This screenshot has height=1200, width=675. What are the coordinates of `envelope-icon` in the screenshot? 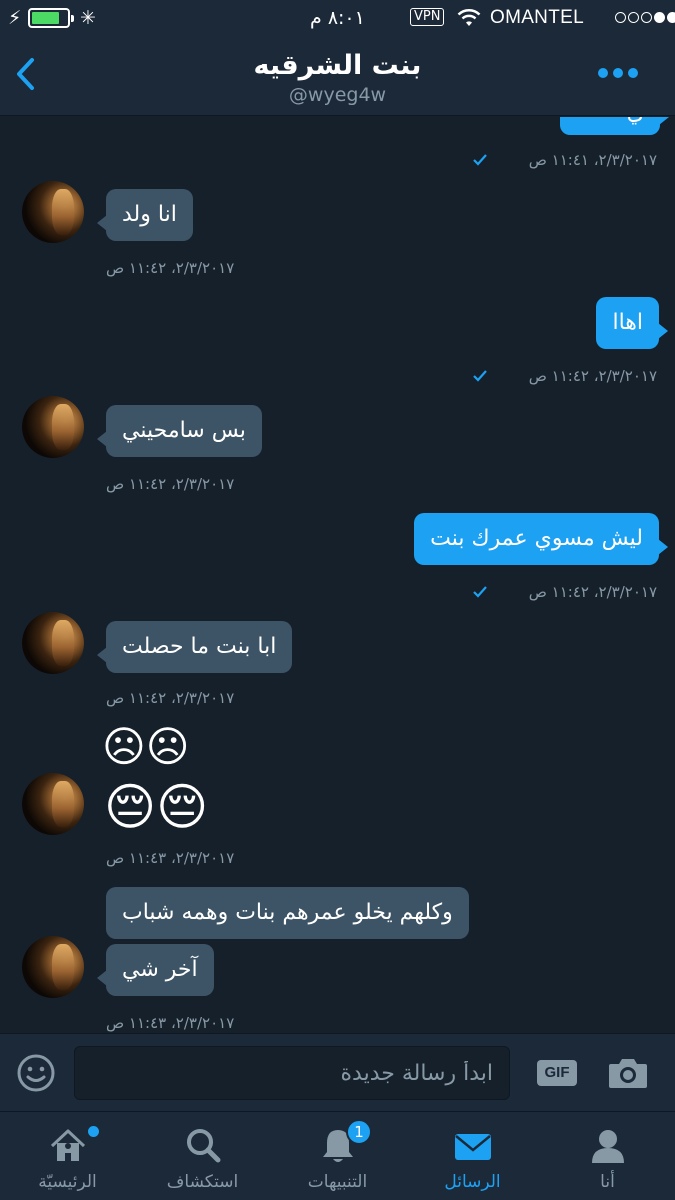 It's located at (472, 1147).